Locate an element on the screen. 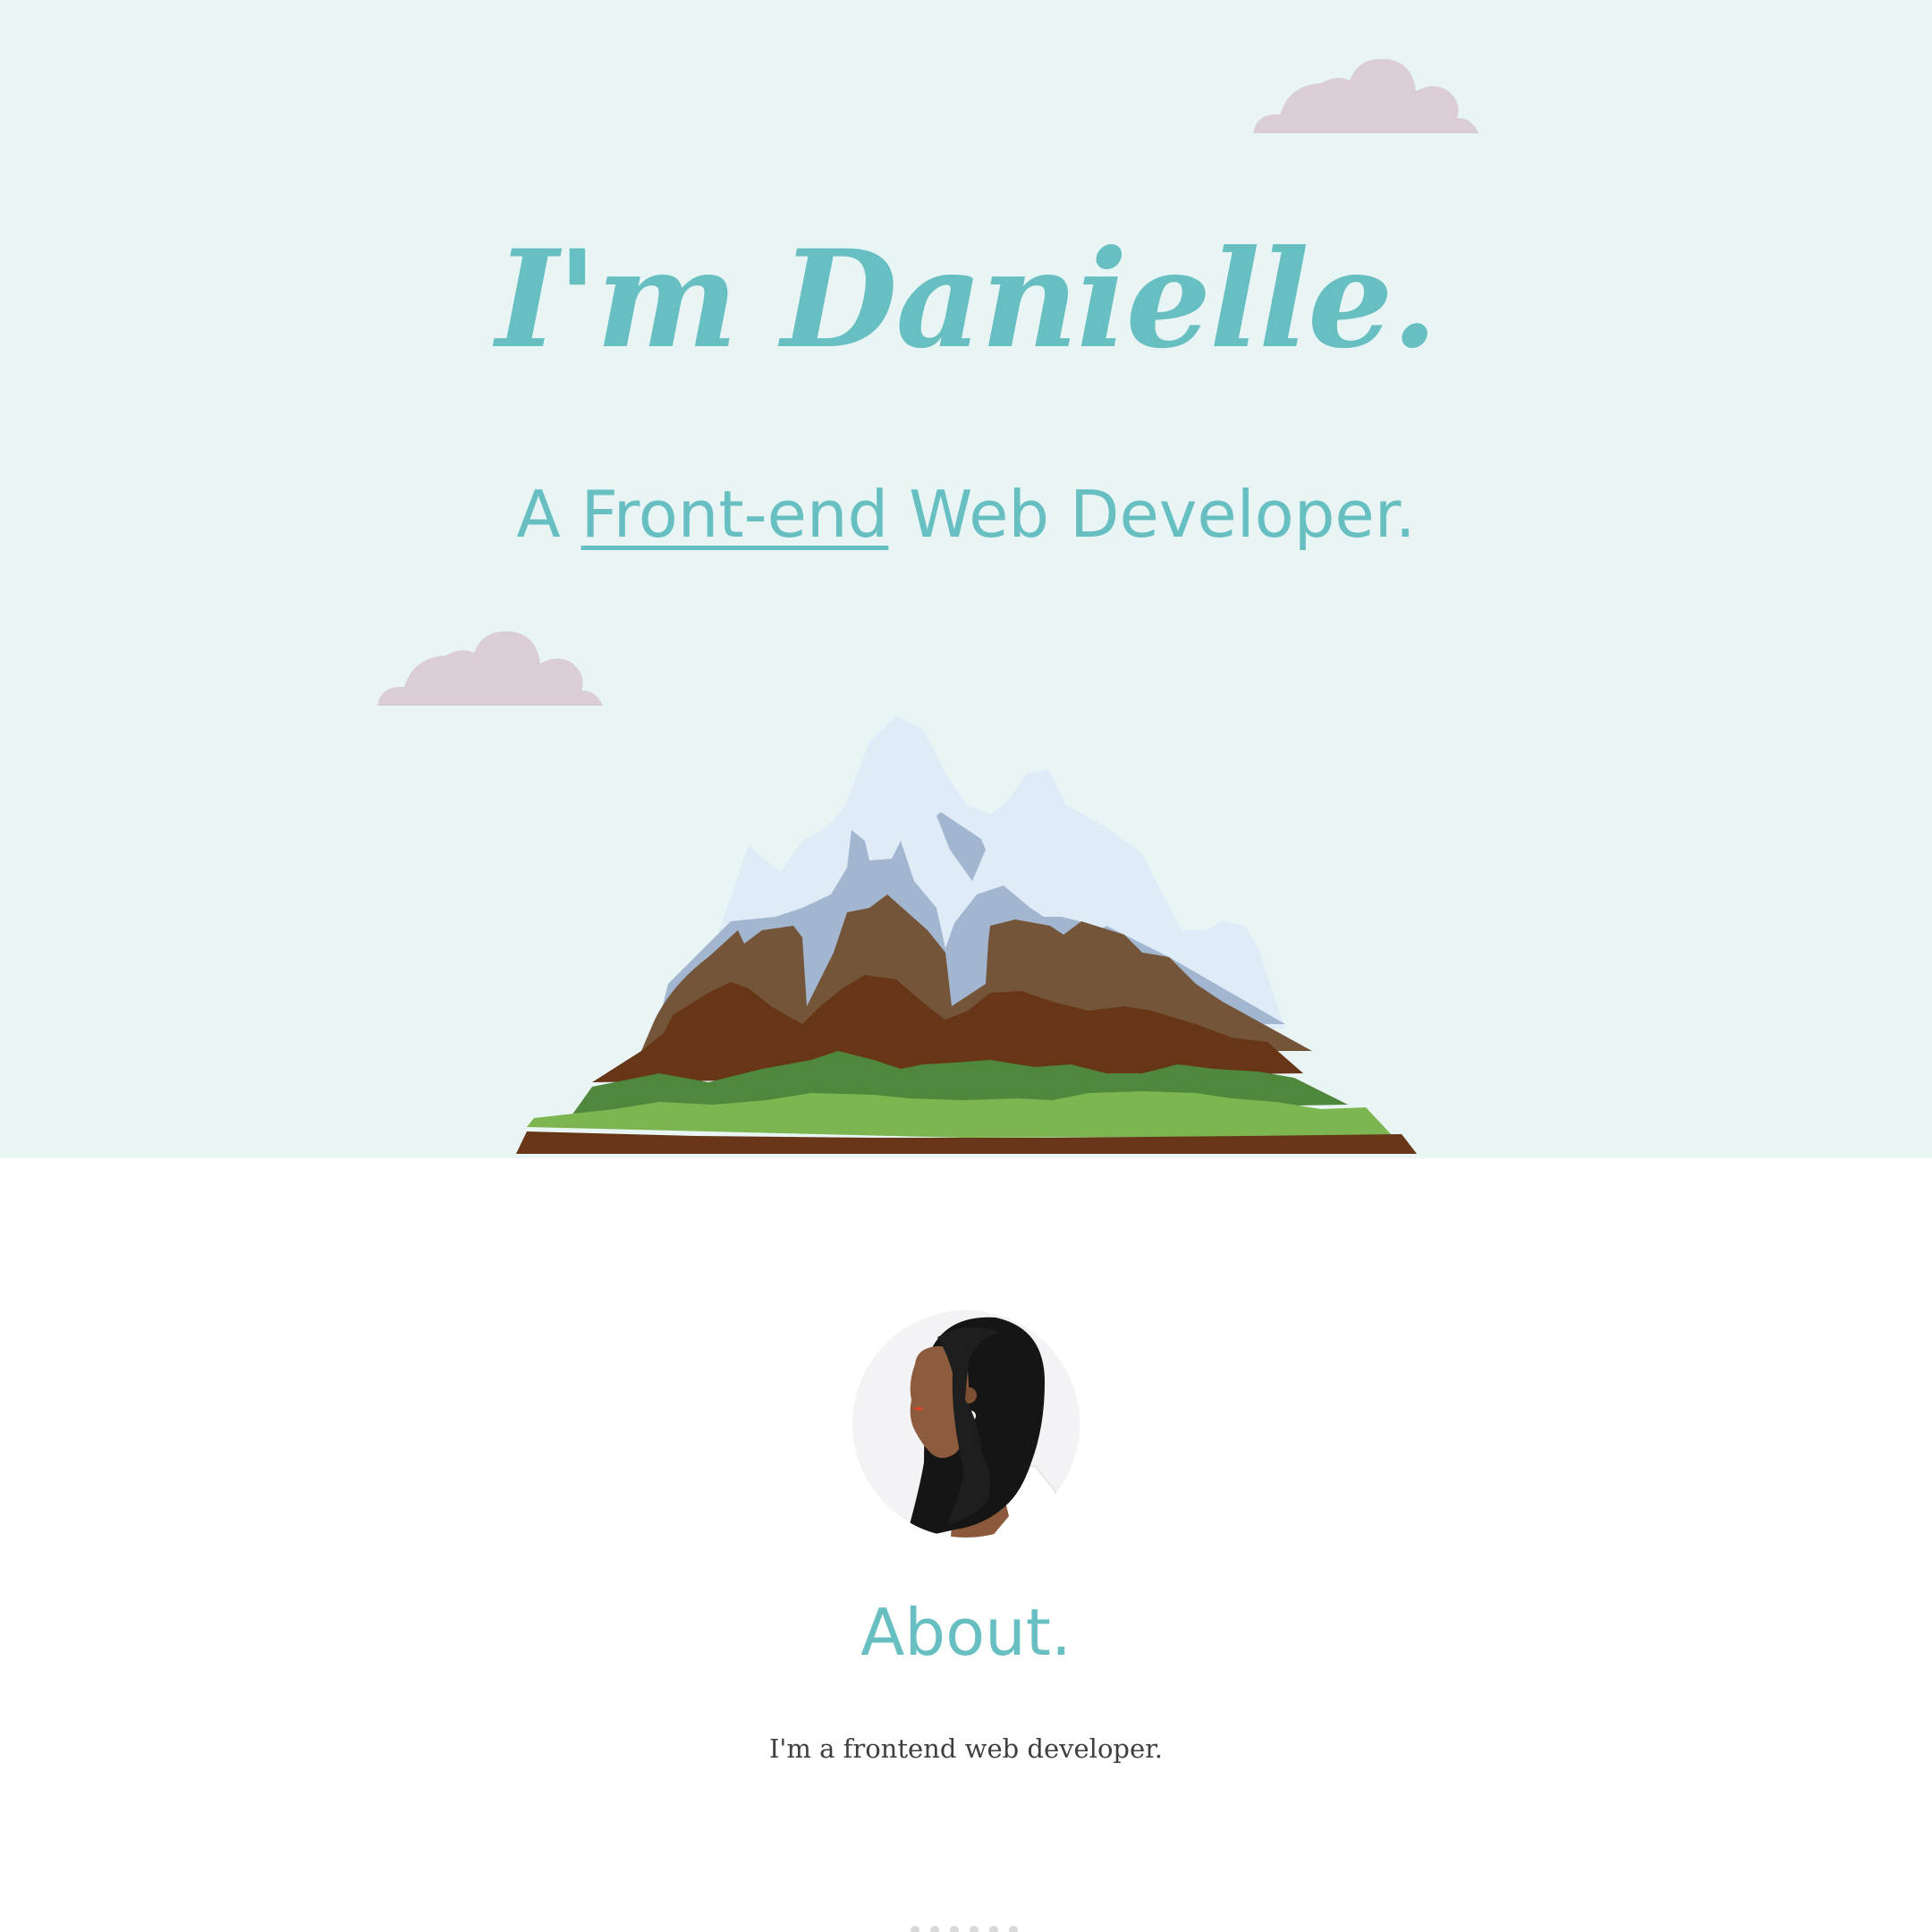 The image size is (1932, 1932). avatar is located at coordinates (966, 1424).